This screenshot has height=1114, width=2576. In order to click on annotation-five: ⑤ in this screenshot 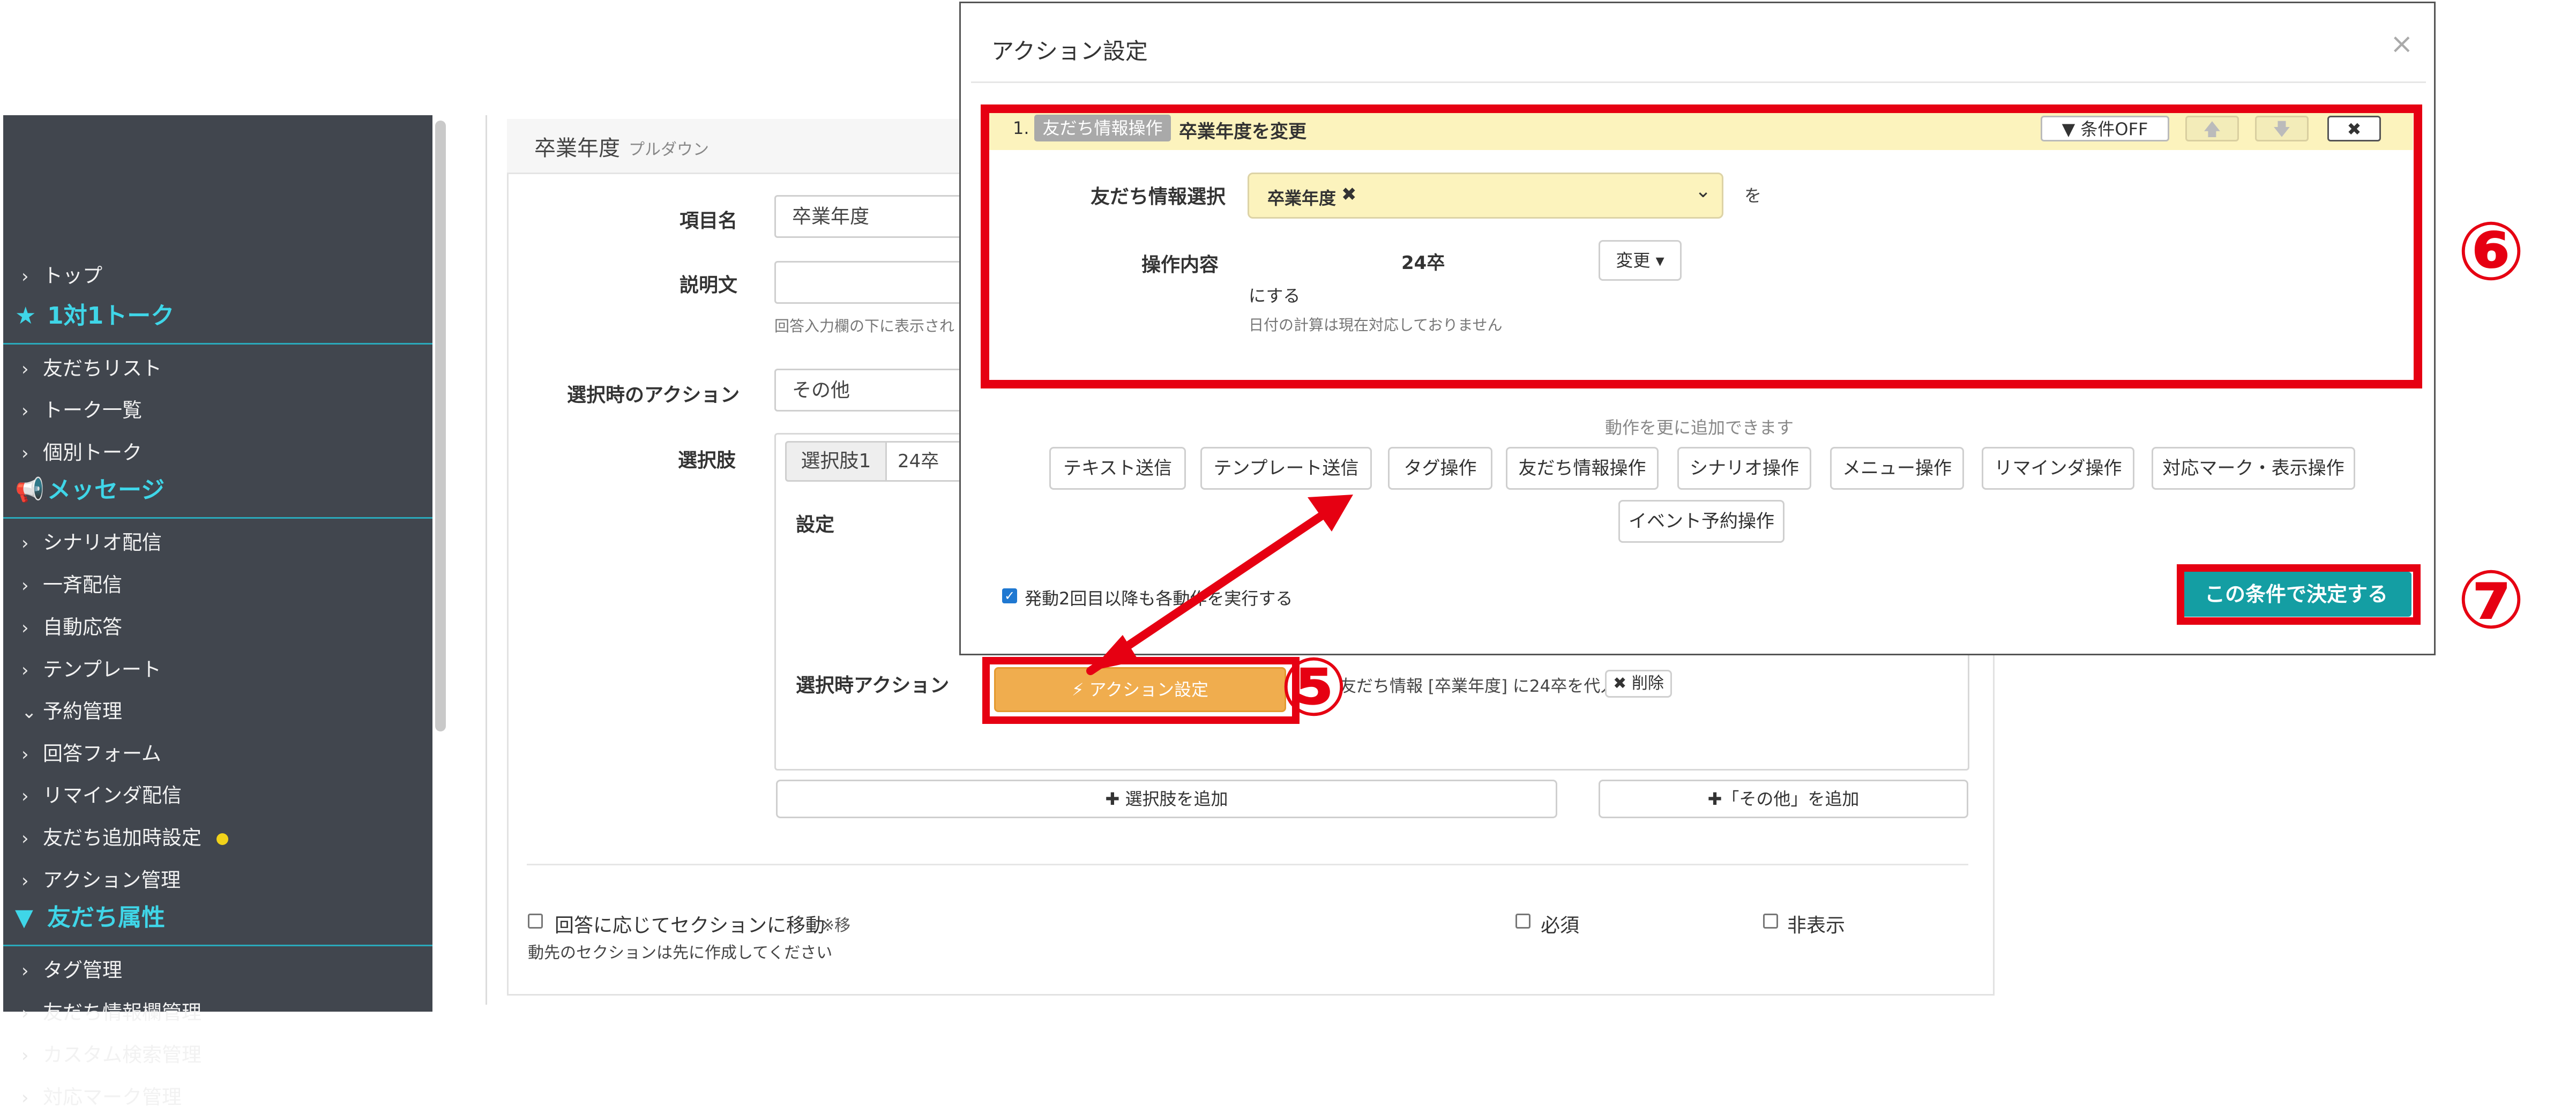, I will do `click(1314, 688)`.